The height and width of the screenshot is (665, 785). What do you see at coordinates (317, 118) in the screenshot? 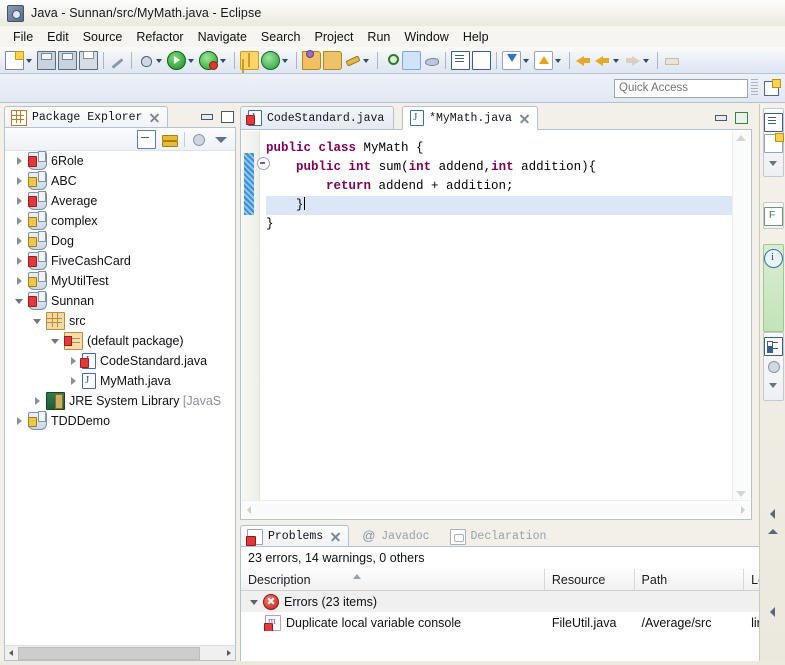
I see `editor-tab-codestandardjava: CodeStandard.java` at bounding box center [317, 118].